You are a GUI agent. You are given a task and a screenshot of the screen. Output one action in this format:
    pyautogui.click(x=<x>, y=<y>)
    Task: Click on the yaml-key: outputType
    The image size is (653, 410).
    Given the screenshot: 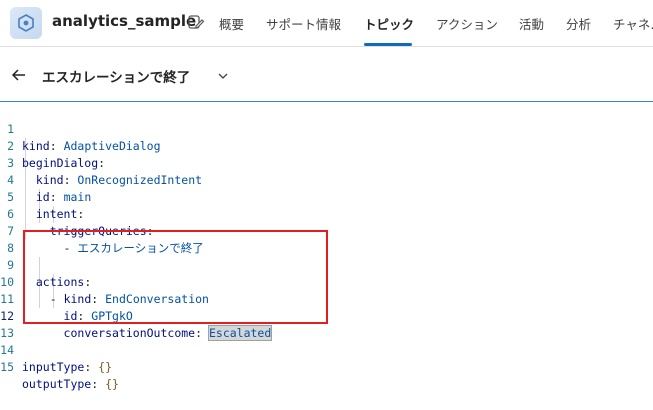 What is the action you would take?
    pyautogui.click(x=57, y=384)
    